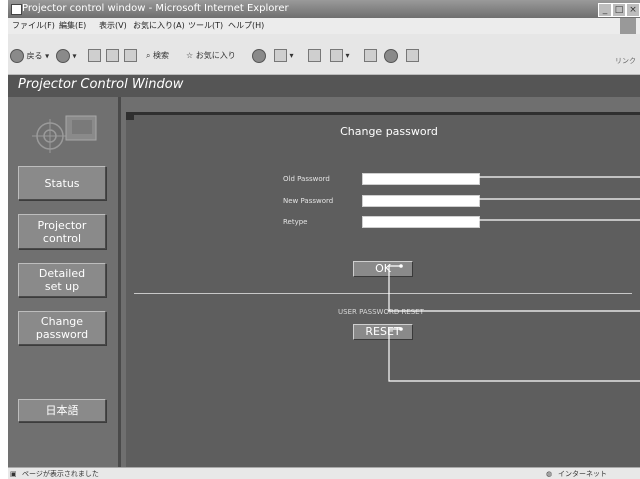  I want to click on zone-text: インターネット, so click(582, 474).